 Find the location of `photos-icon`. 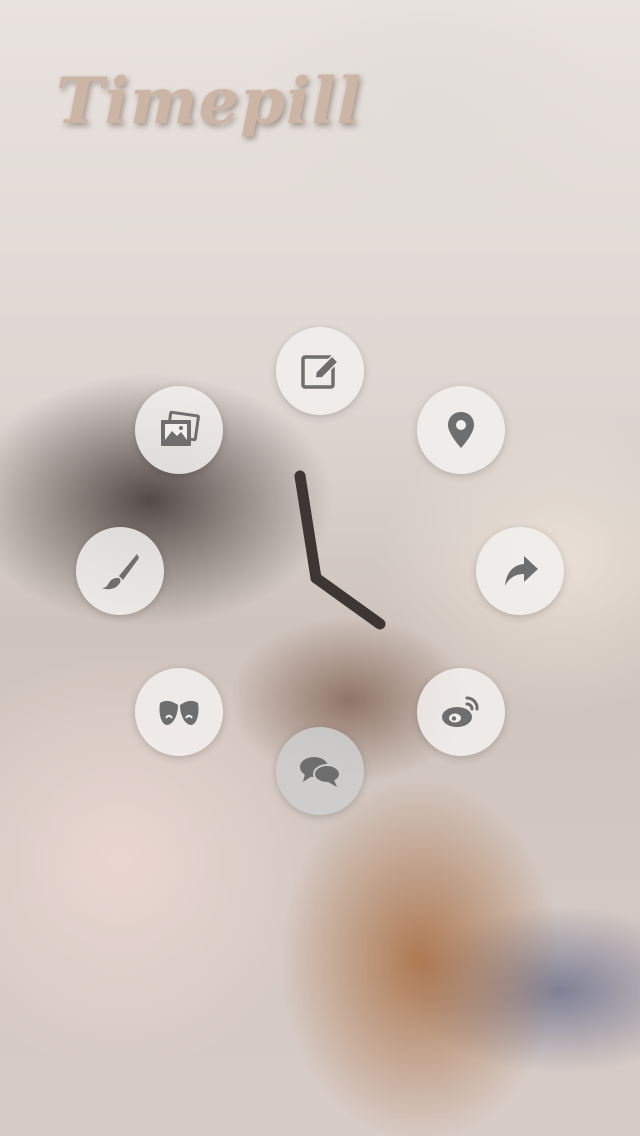

photos-icon is located at coordinates (180, 428).